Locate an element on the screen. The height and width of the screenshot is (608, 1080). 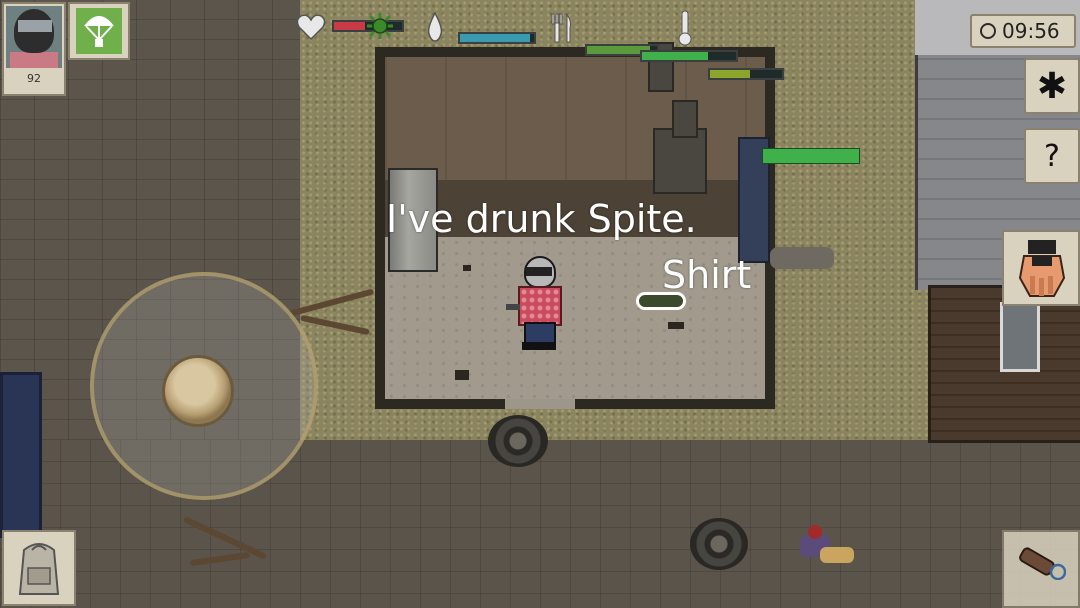
portrait-body is located at coordinates (34, 60).